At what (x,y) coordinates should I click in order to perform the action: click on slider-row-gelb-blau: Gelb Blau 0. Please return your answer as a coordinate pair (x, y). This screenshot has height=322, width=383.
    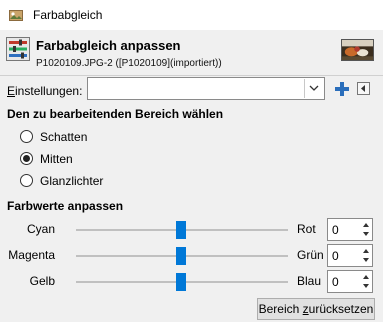
    Looking at the image, I should click on (191, 282).